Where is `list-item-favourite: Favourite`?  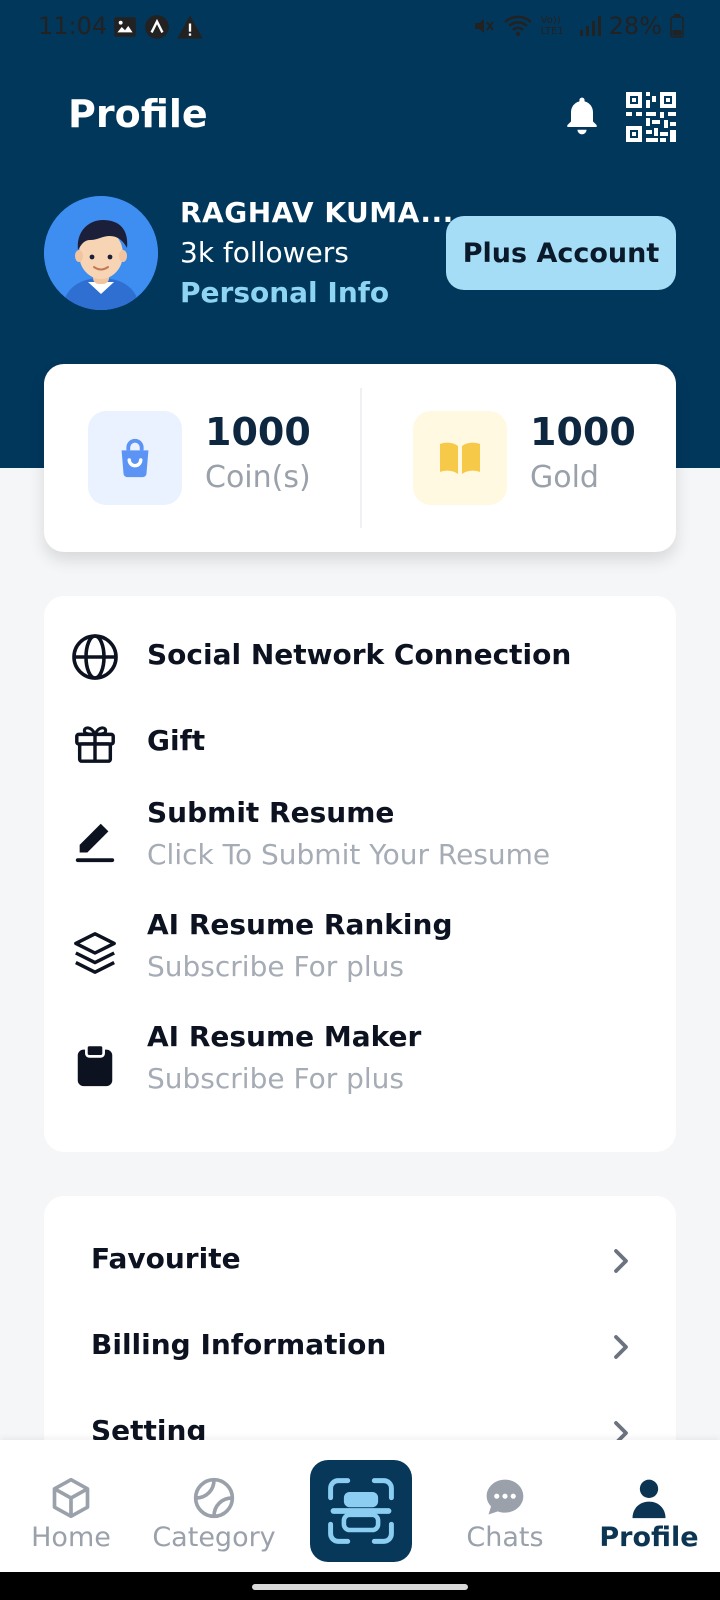 list-item-favourite: Favourite is located at coordinates (360, 1263).